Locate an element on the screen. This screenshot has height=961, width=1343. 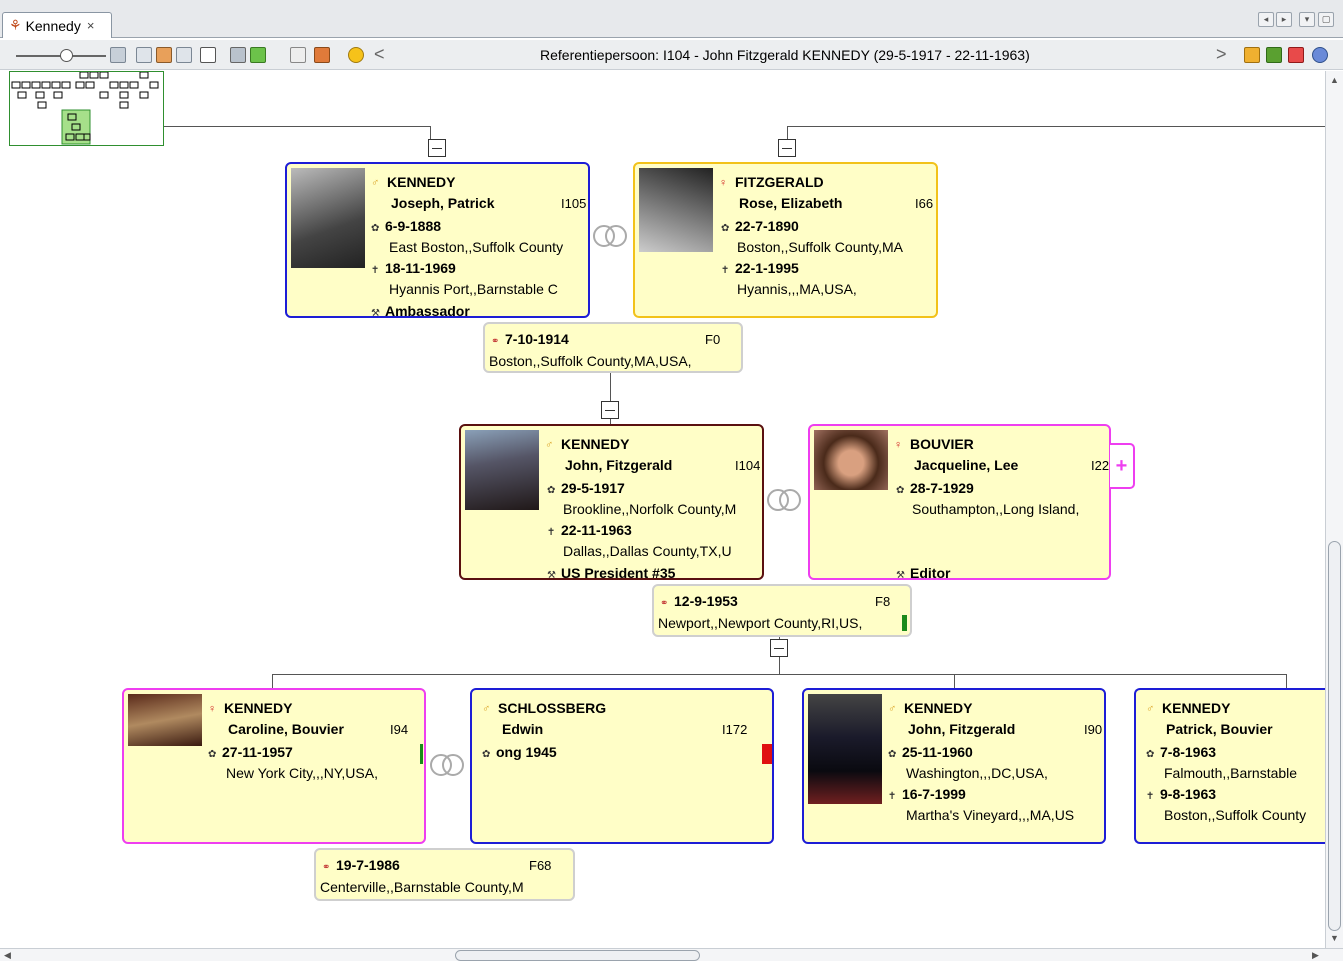
person-firstname: Rose, Elizabeth is located at coordinates (791, 203).